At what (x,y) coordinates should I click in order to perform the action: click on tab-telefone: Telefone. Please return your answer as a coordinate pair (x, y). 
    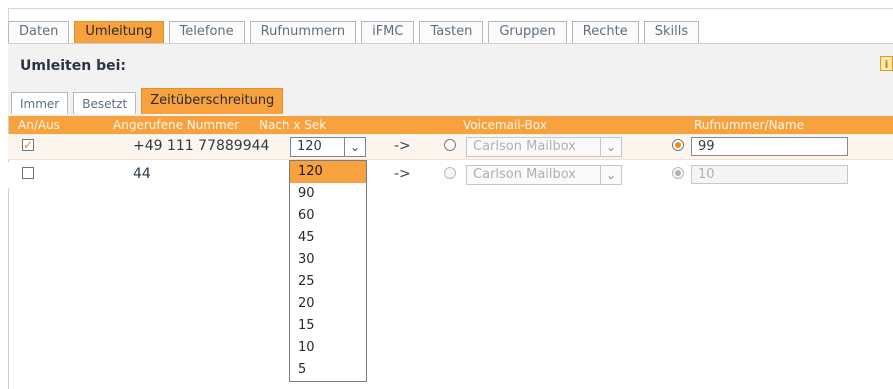
    Looking at the image, I should click on (206, 32).